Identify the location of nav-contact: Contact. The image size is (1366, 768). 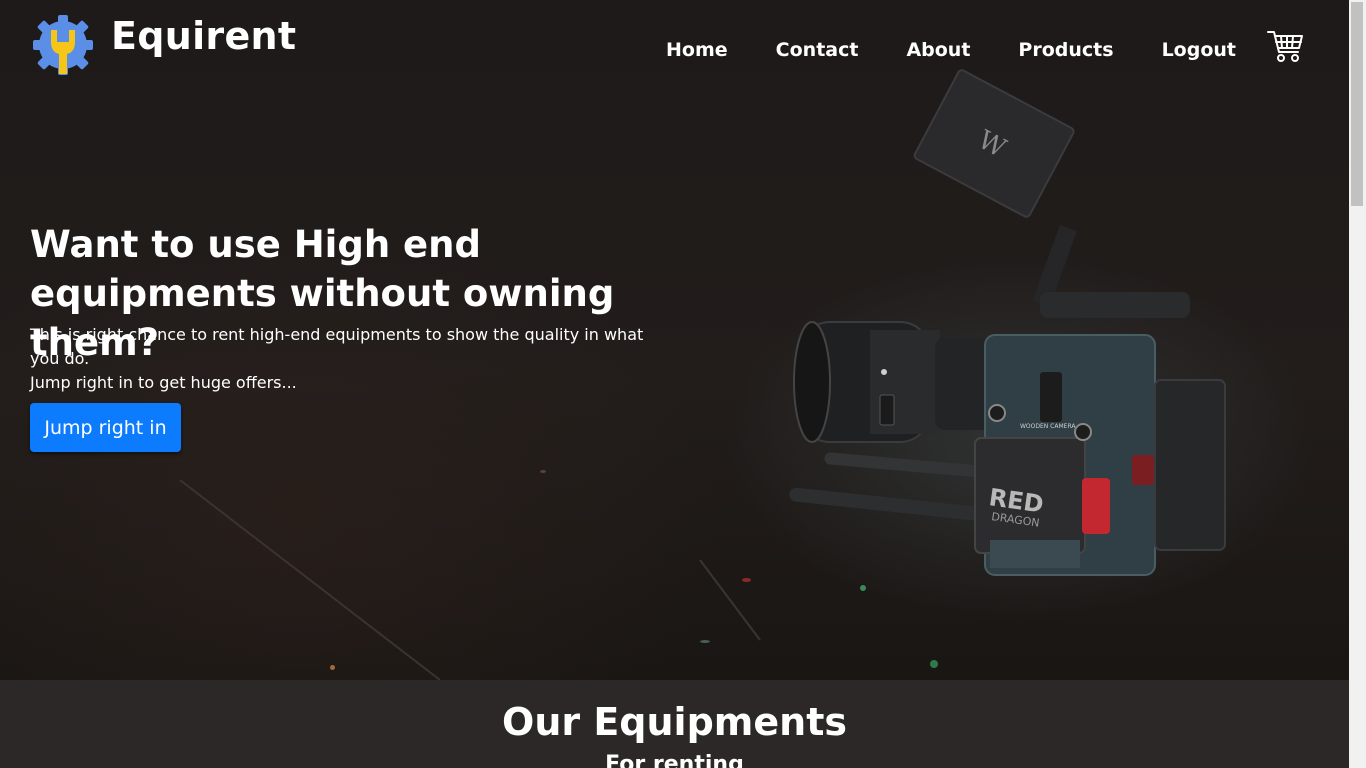
(817, 50).